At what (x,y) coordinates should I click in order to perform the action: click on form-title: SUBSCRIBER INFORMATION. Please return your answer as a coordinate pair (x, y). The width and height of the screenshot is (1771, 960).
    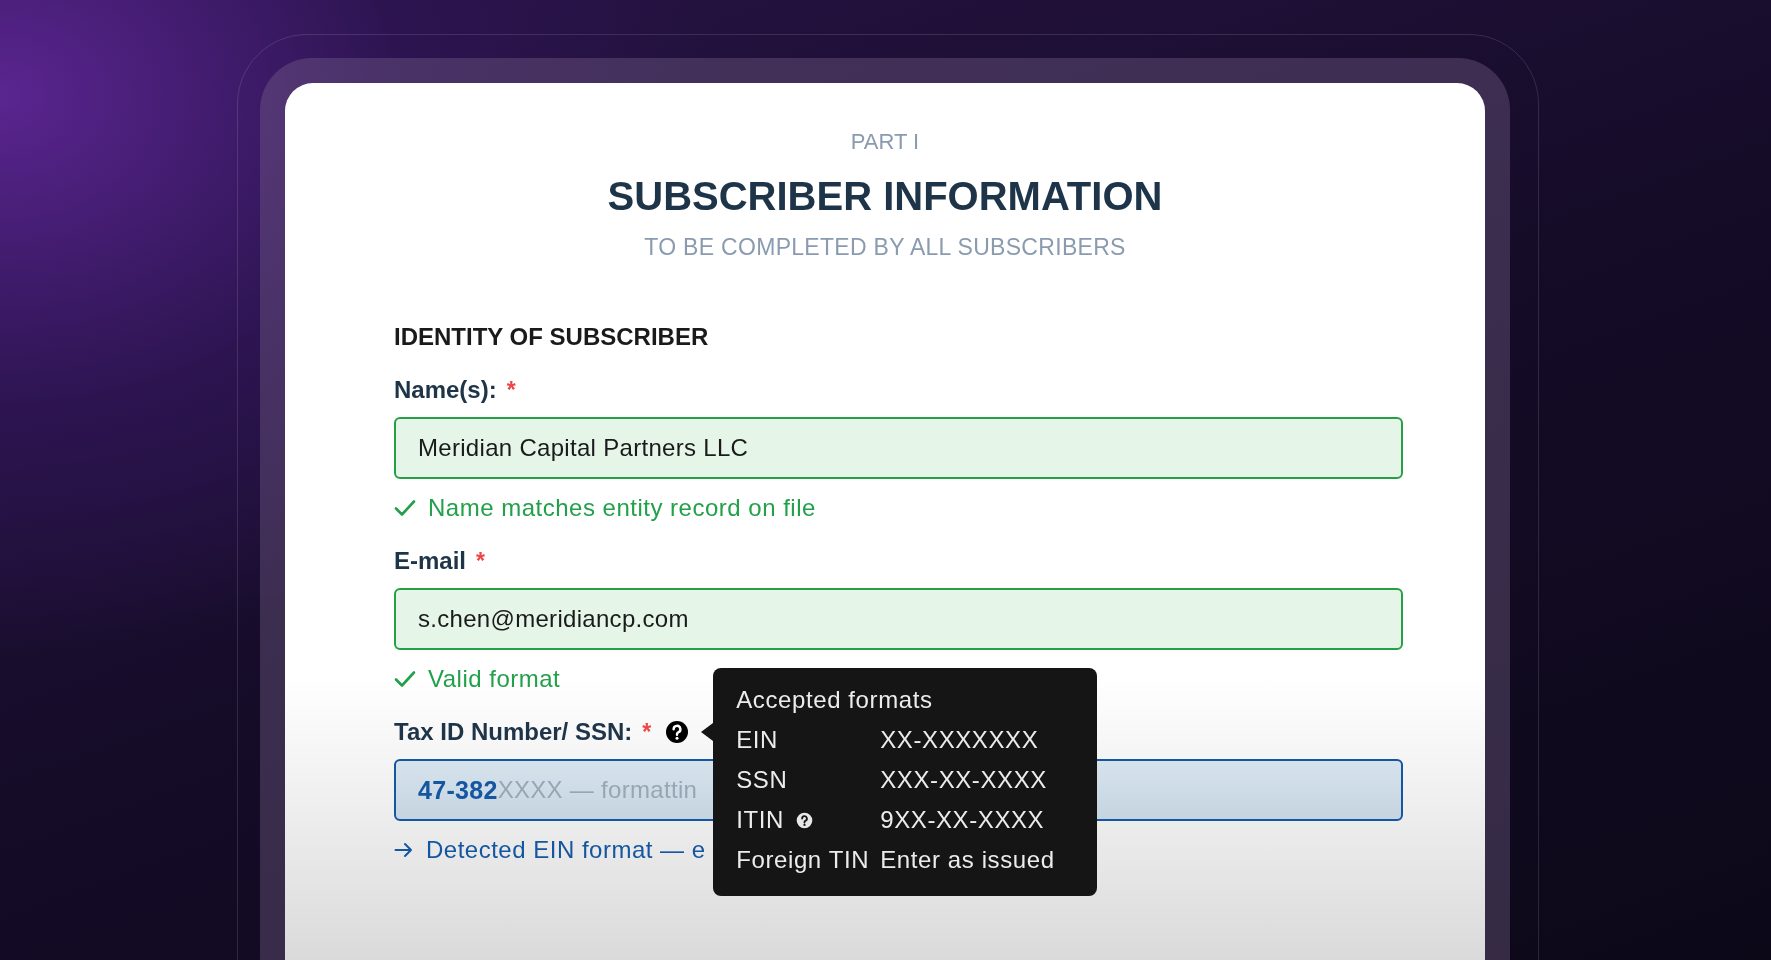
    Looking at the image, I should click on (885, 196).